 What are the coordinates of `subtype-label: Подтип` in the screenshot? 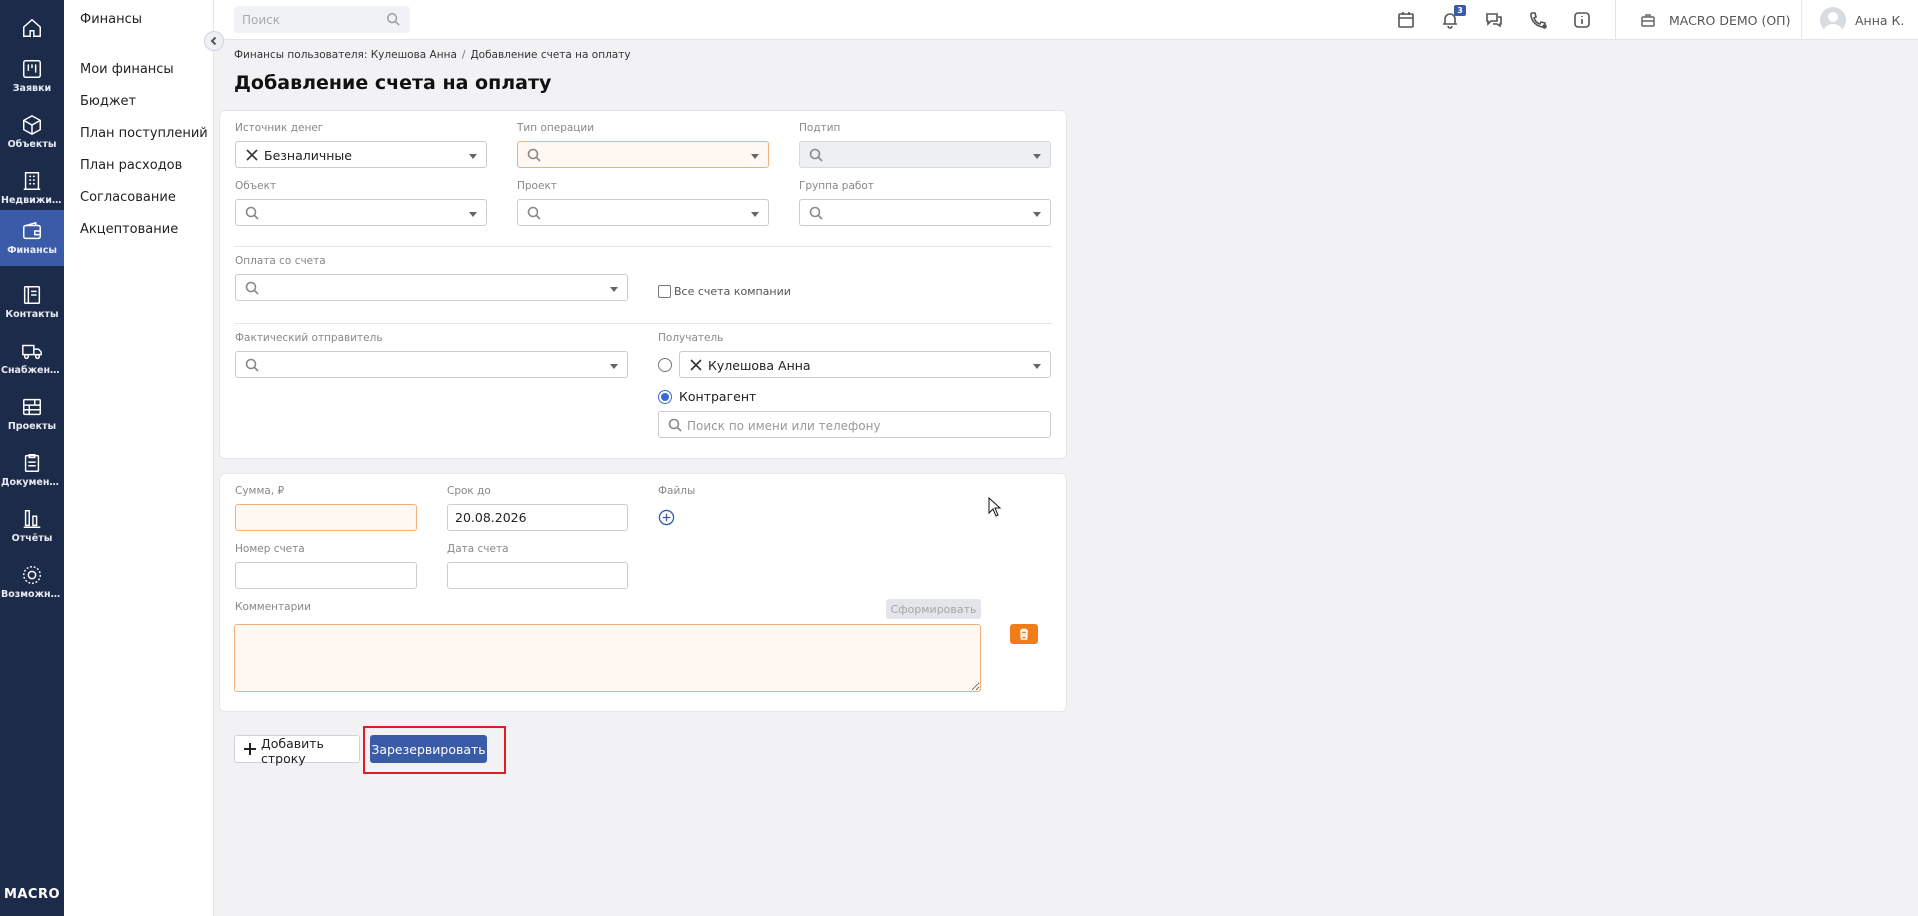 It's located at (820, 128).